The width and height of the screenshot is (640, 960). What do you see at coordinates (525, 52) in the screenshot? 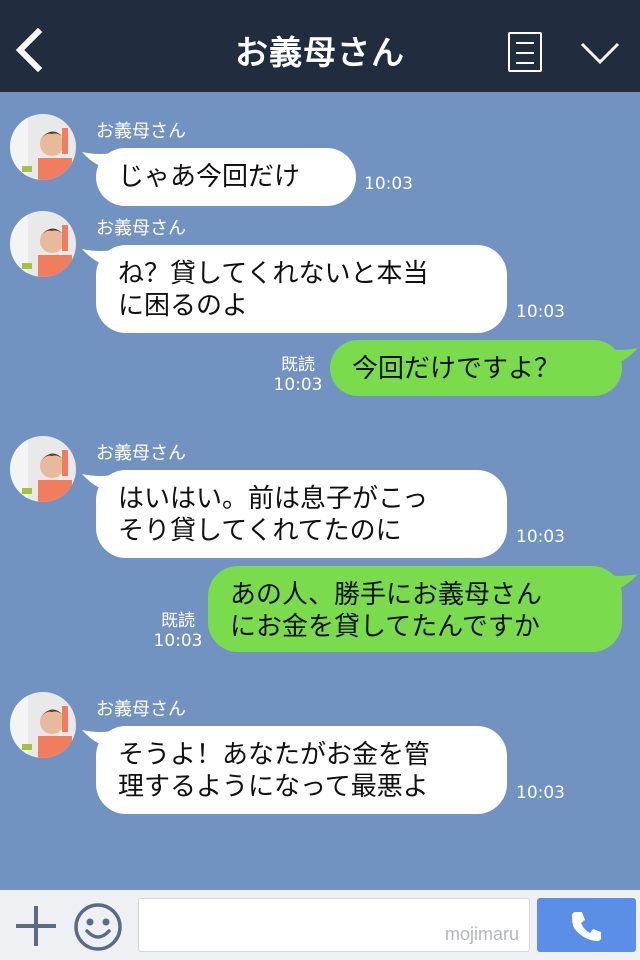
I see `menu-button` at bounding box center [525, 52].